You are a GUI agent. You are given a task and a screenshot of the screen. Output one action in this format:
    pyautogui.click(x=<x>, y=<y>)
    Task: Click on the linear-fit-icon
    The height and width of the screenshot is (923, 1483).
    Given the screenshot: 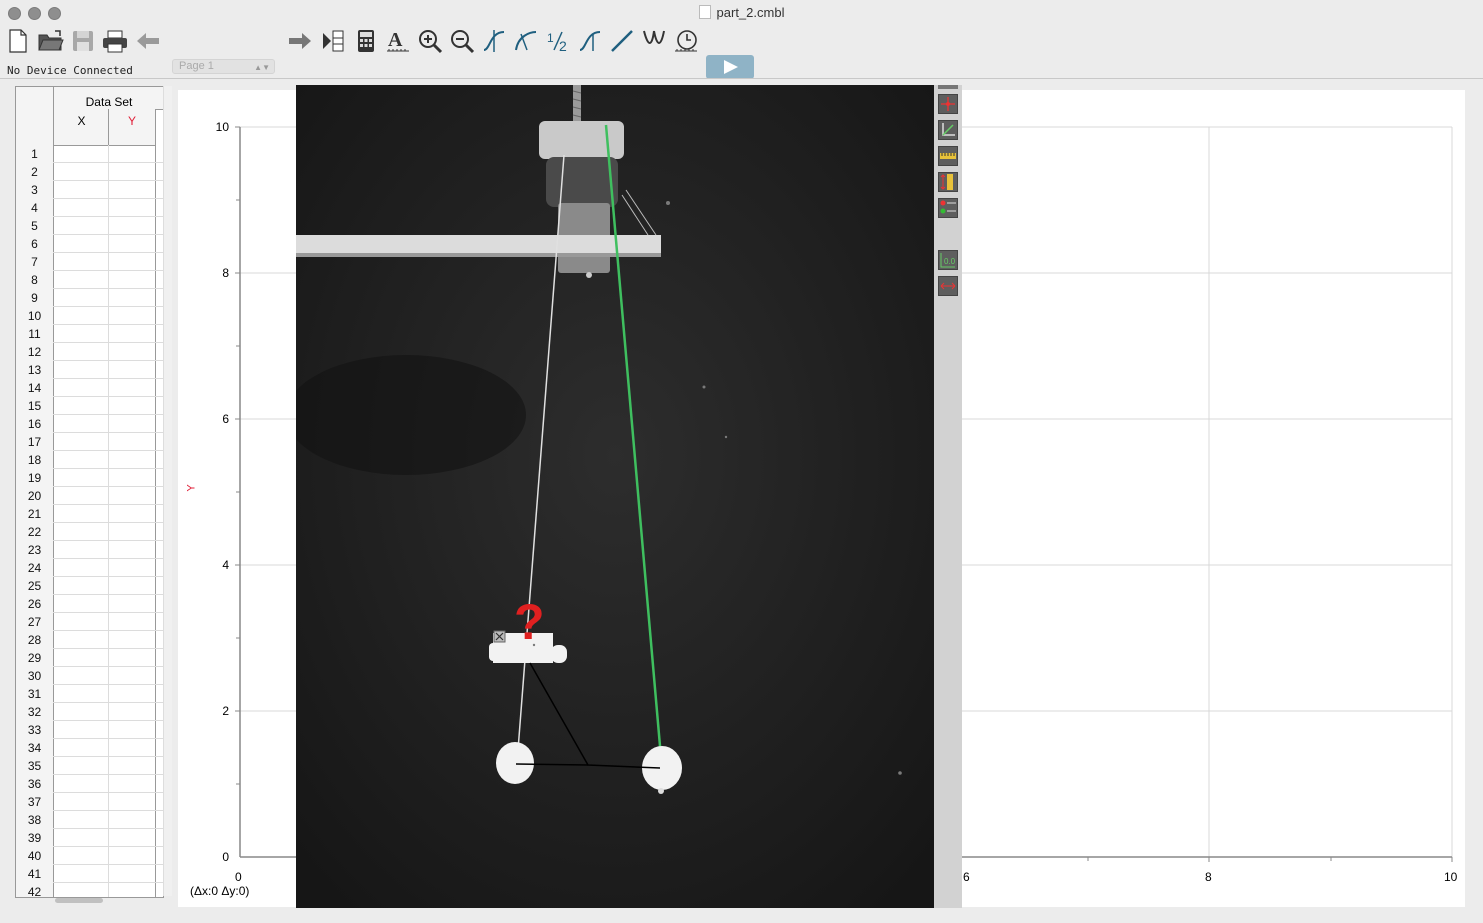 What is the action you would take?
    pyautogui.click(x=622, y=41)
    